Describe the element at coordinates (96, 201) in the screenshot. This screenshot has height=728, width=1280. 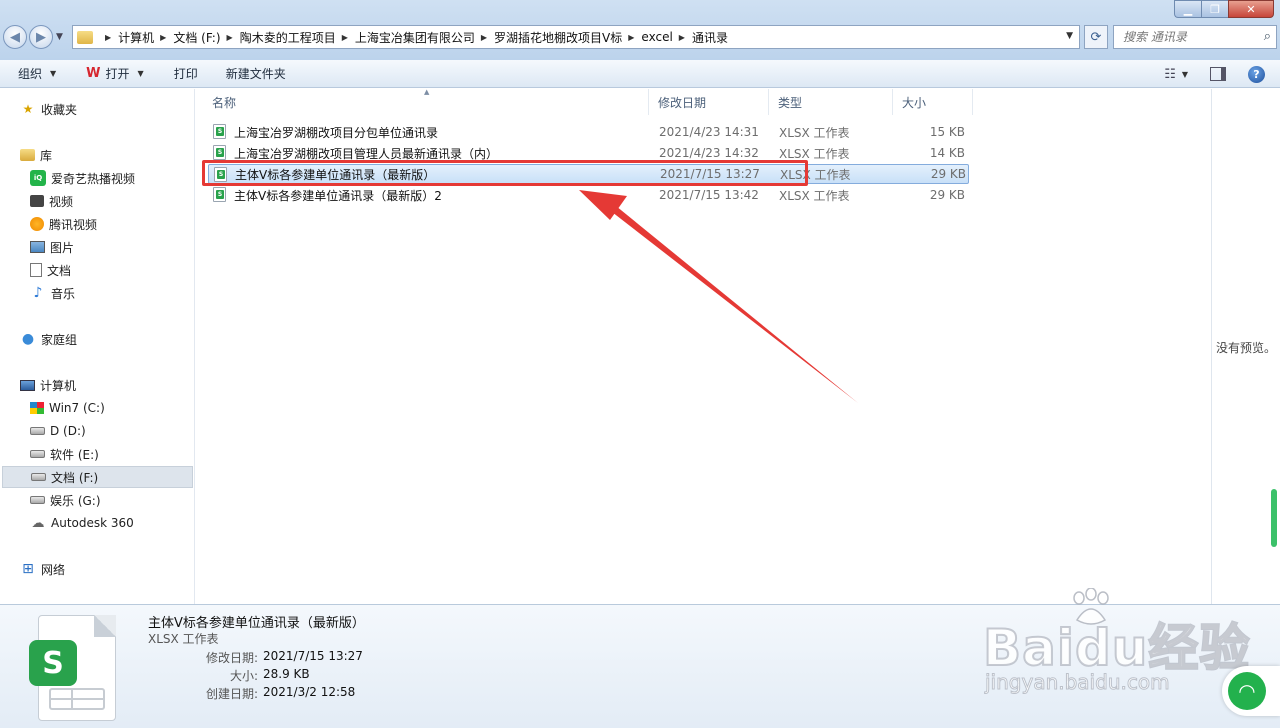
I see `nav-videos: 视频` at that location.